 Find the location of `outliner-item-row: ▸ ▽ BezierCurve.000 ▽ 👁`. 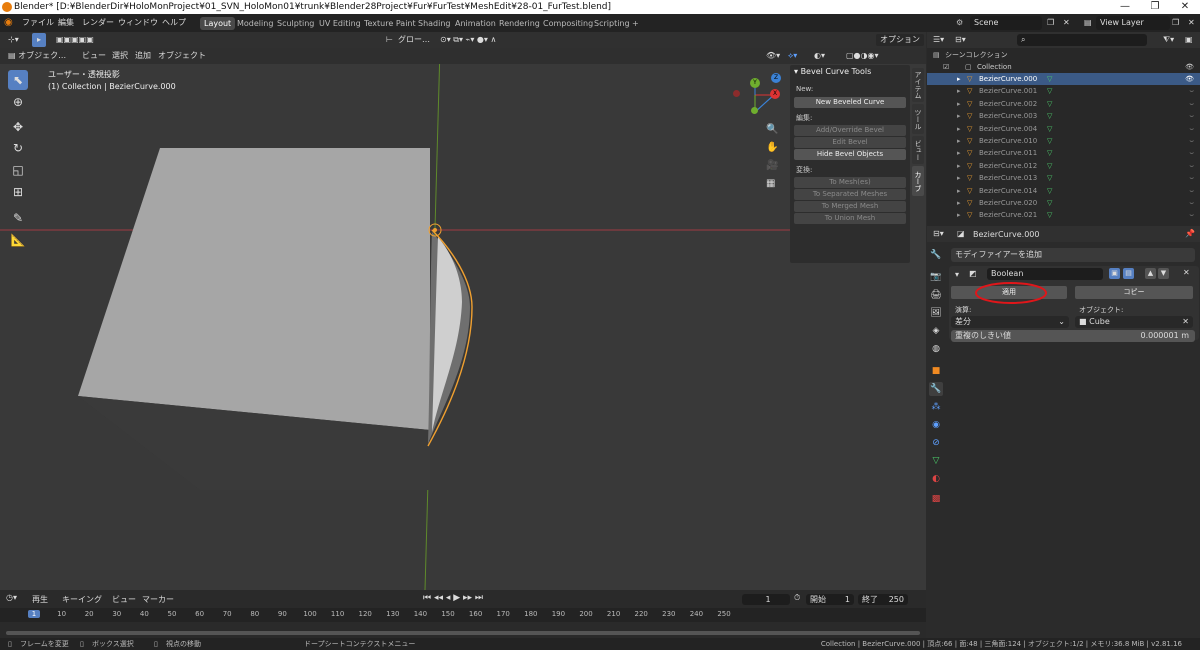

outliner-item-row: ▸ ▽ BezierCurve.000 ▽ 👁 is located at coordinates (1063, 79).